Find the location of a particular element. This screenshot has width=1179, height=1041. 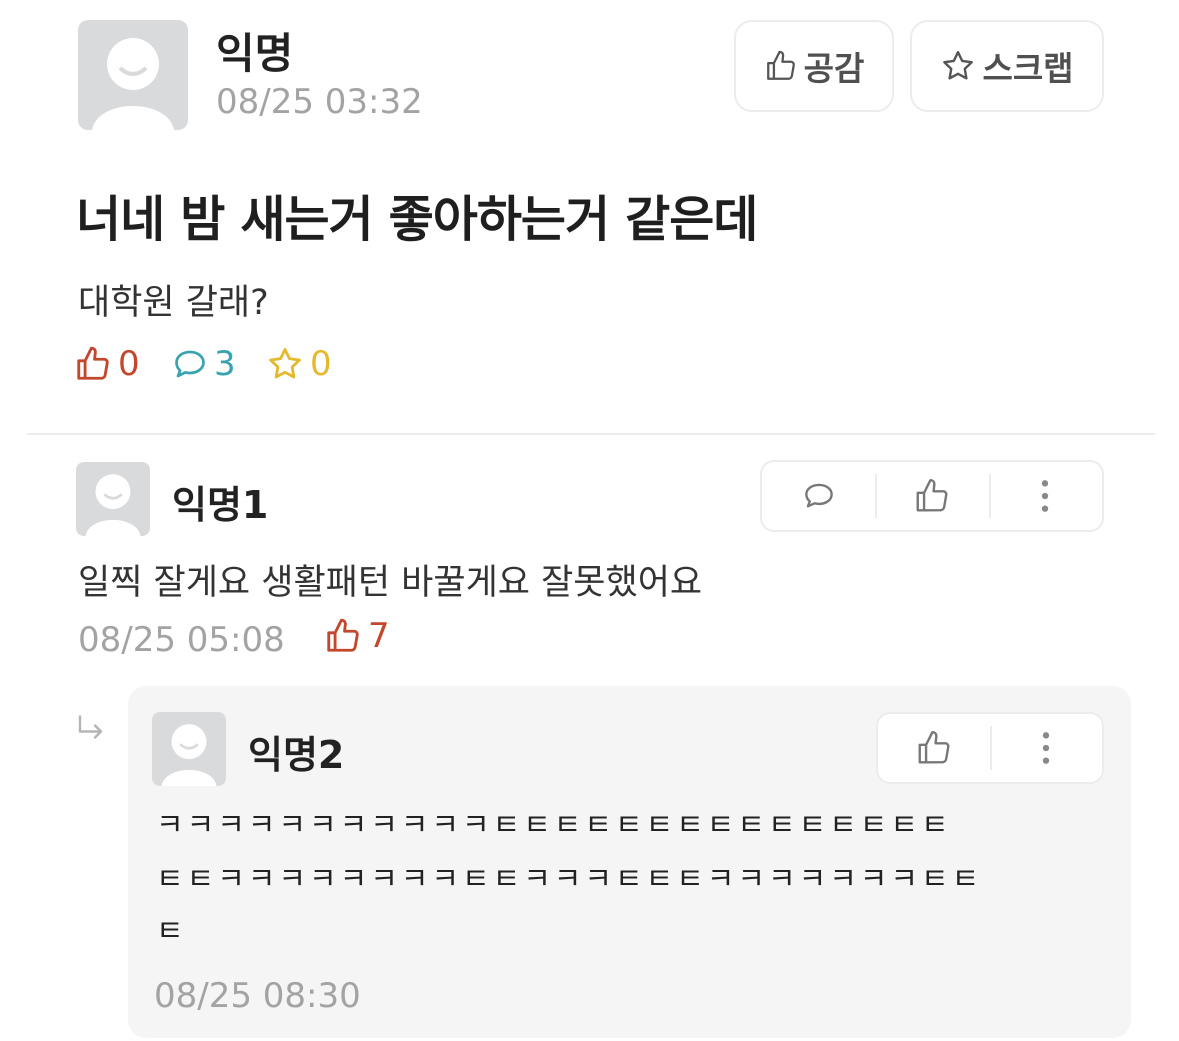

post-timestamp: 08/25 03:32 is located at coordinates (319, 102).